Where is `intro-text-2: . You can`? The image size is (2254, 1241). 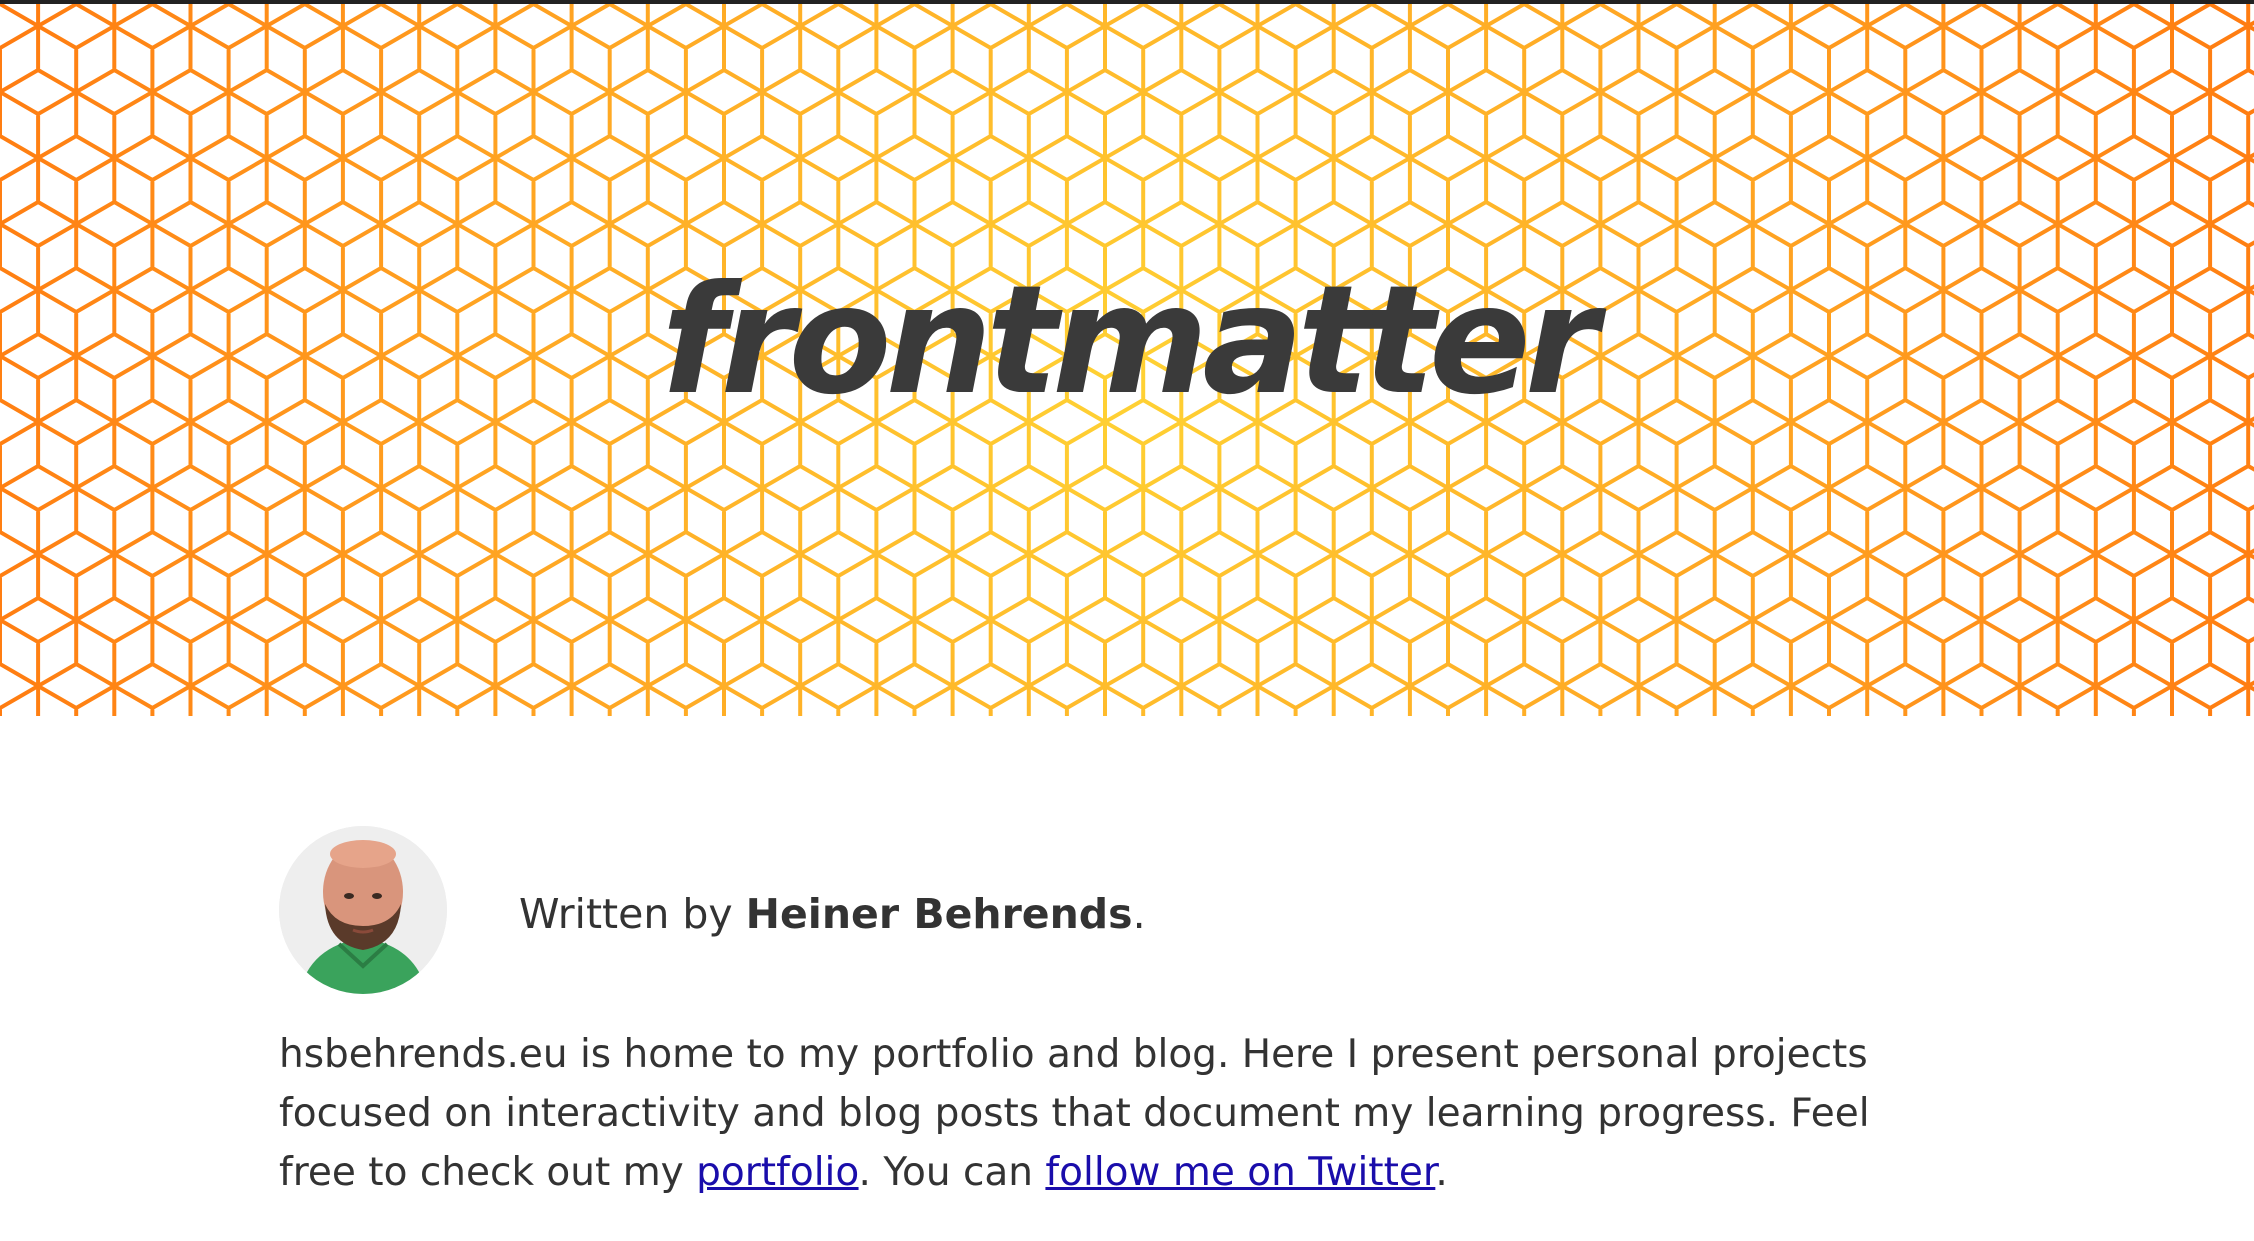 intro-text-2: . You can is located at coordinates (952, 1172).